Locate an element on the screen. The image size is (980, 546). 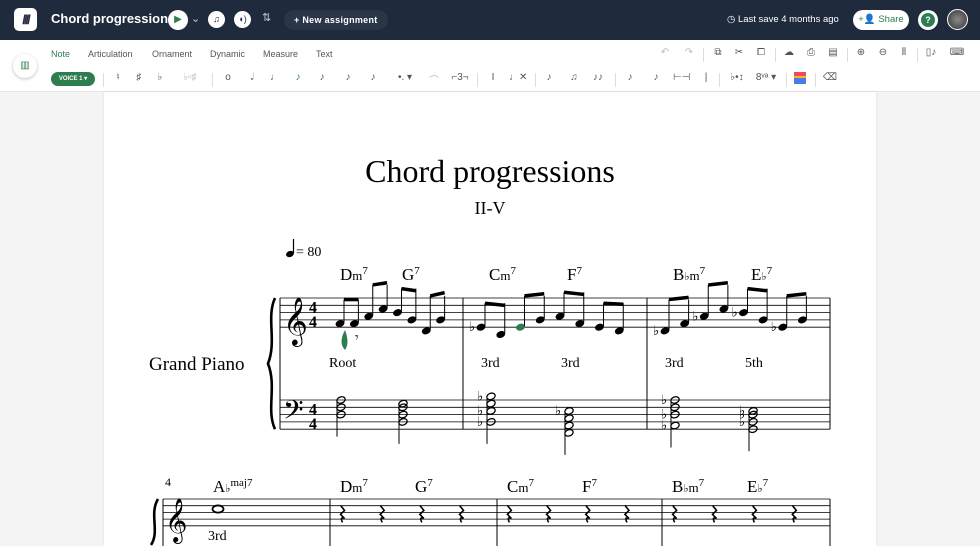
bass-clef: 𝄢 is located at coordinates (293, 413).